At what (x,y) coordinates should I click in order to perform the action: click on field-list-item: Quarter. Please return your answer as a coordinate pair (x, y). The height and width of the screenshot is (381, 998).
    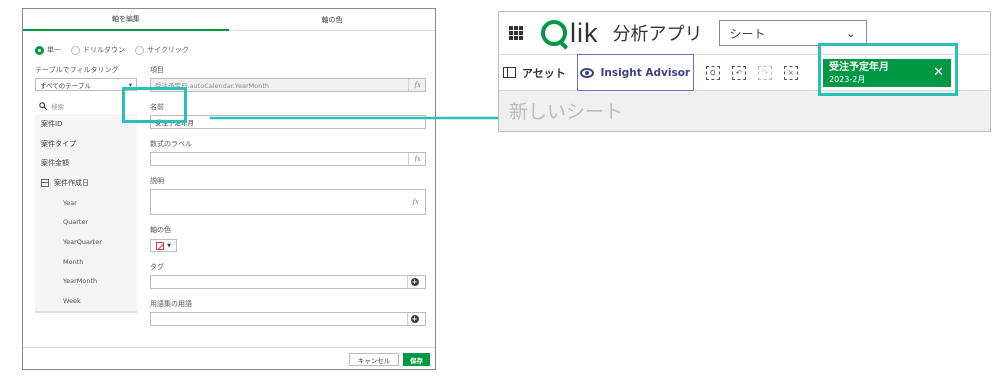
    Looking at the image, I should click on (86, 222).